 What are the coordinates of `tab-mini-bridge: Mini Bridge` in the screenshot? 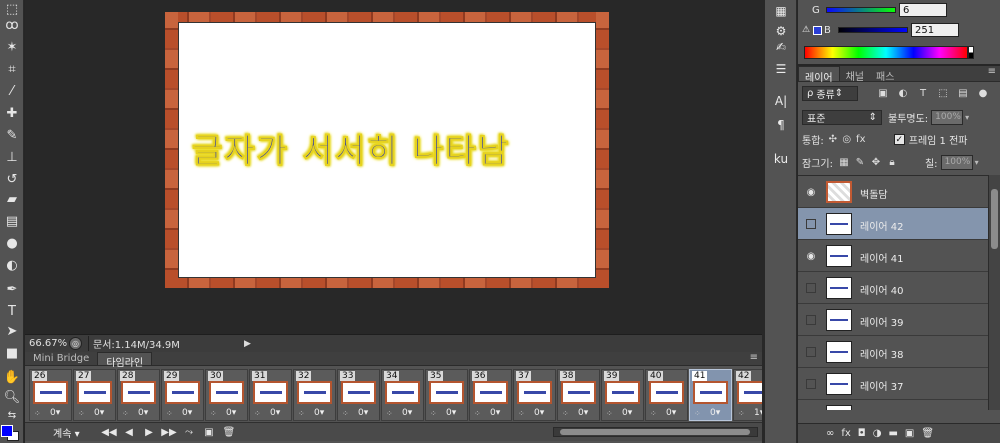 It's located at (61, 358).